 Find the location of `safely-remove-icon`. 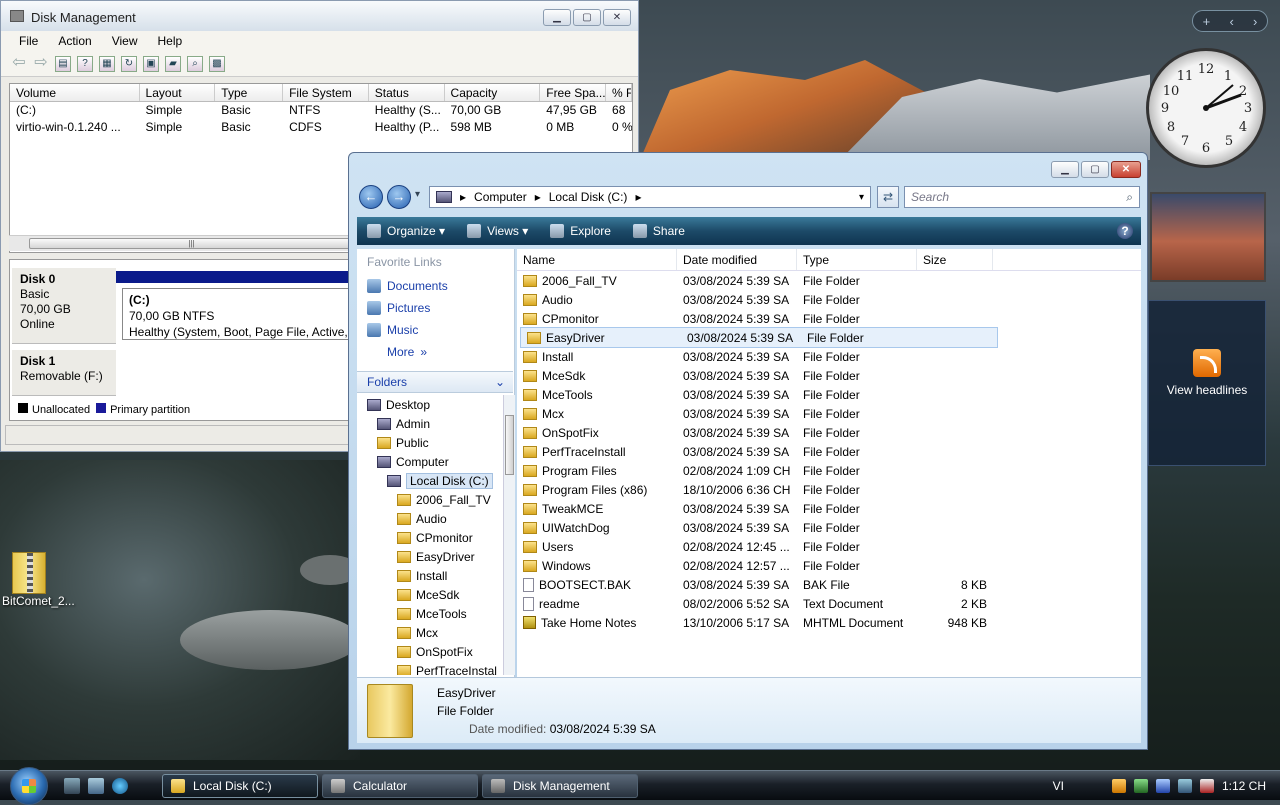

safely-remove-icon is located at coordinates (1140, 786).